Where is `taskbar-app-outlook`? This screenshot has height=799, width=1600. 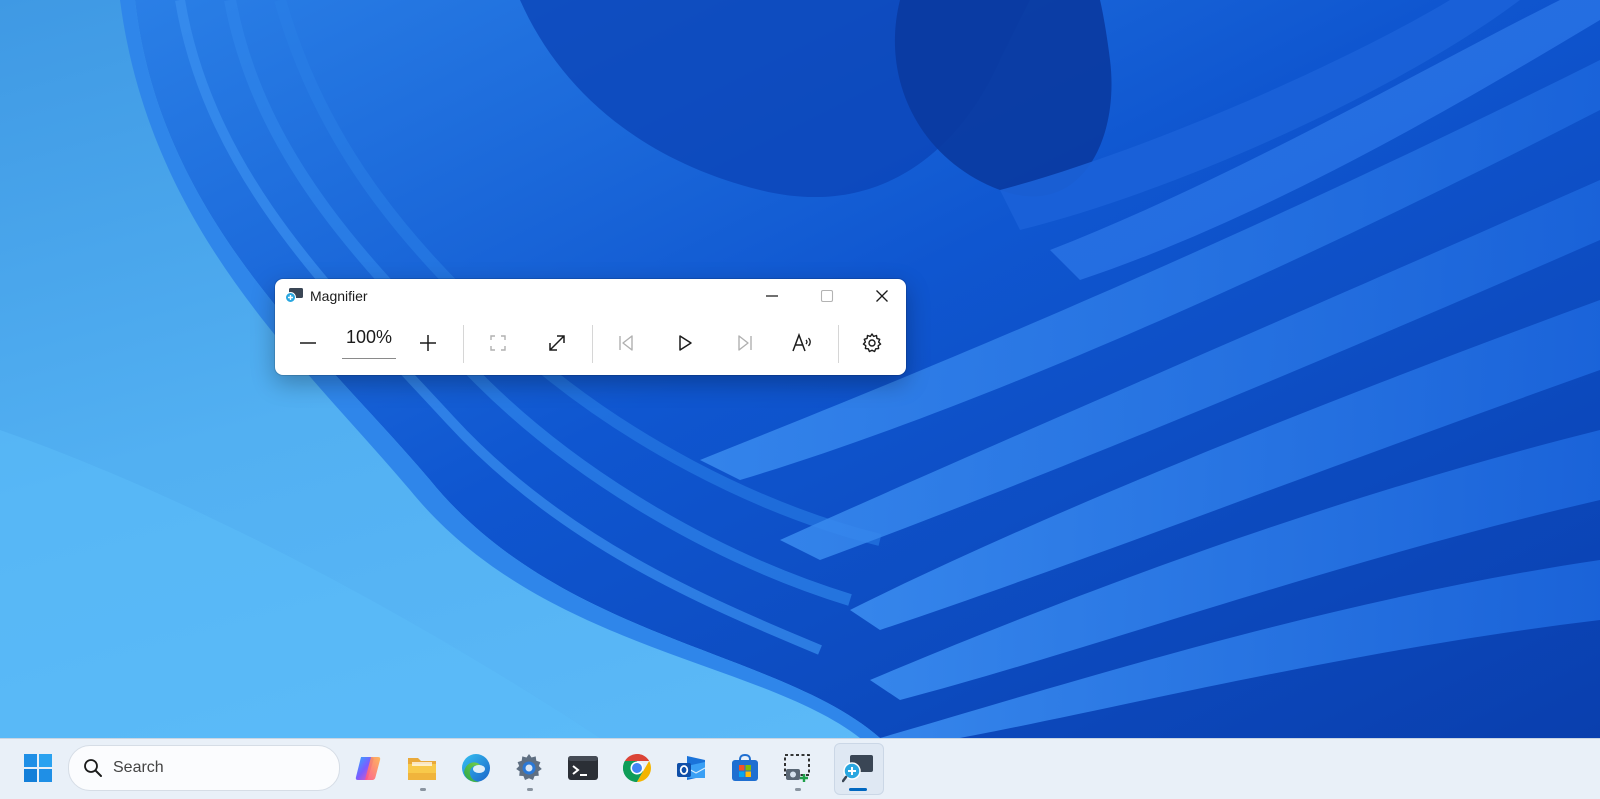
taskbar-app-outlook is located at coordinates (691, 768).